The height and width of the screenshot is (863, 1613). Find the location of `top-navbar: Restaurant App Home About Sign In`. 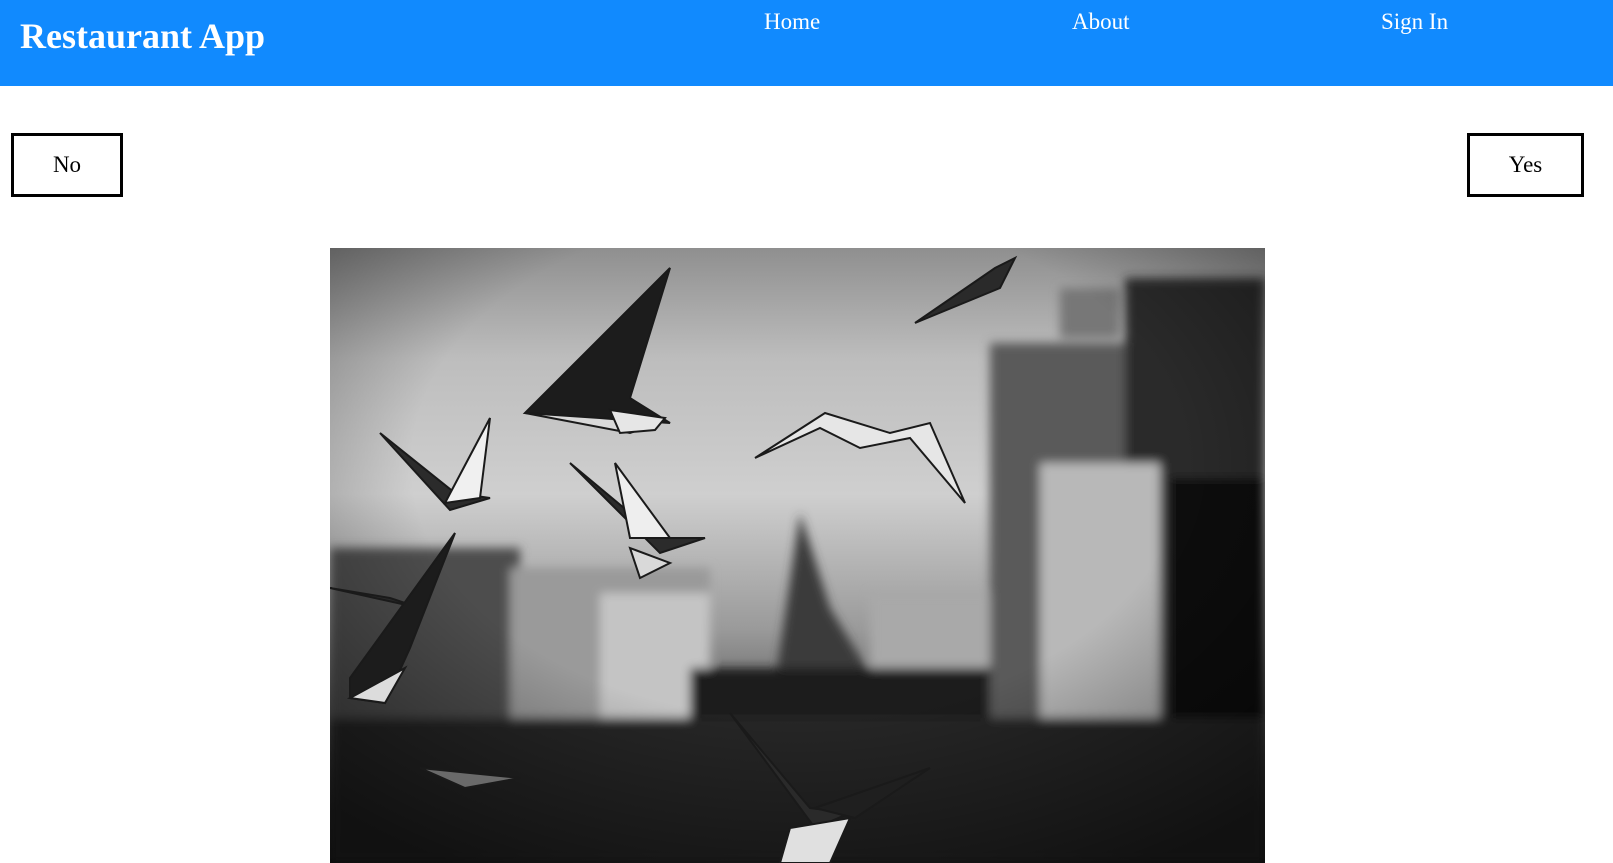

top-navbar: Restaurant App Home About Sign In is located at coordinates (806, 43).